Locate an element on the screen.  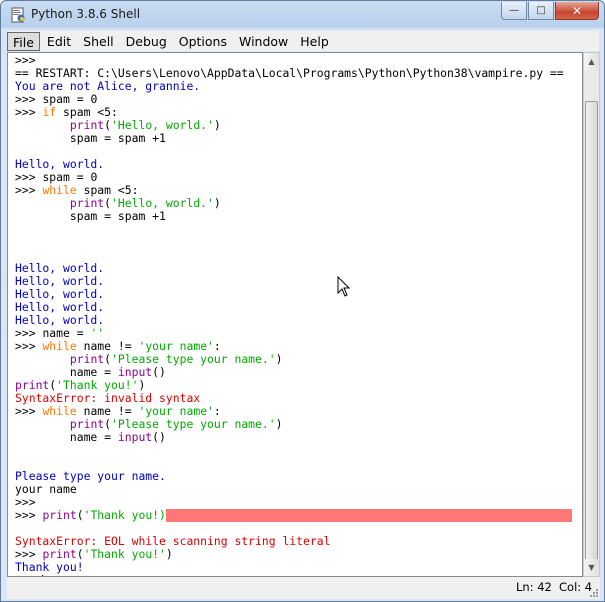
status-line-number: Ln: 42 is located at coordinates (534, 587).